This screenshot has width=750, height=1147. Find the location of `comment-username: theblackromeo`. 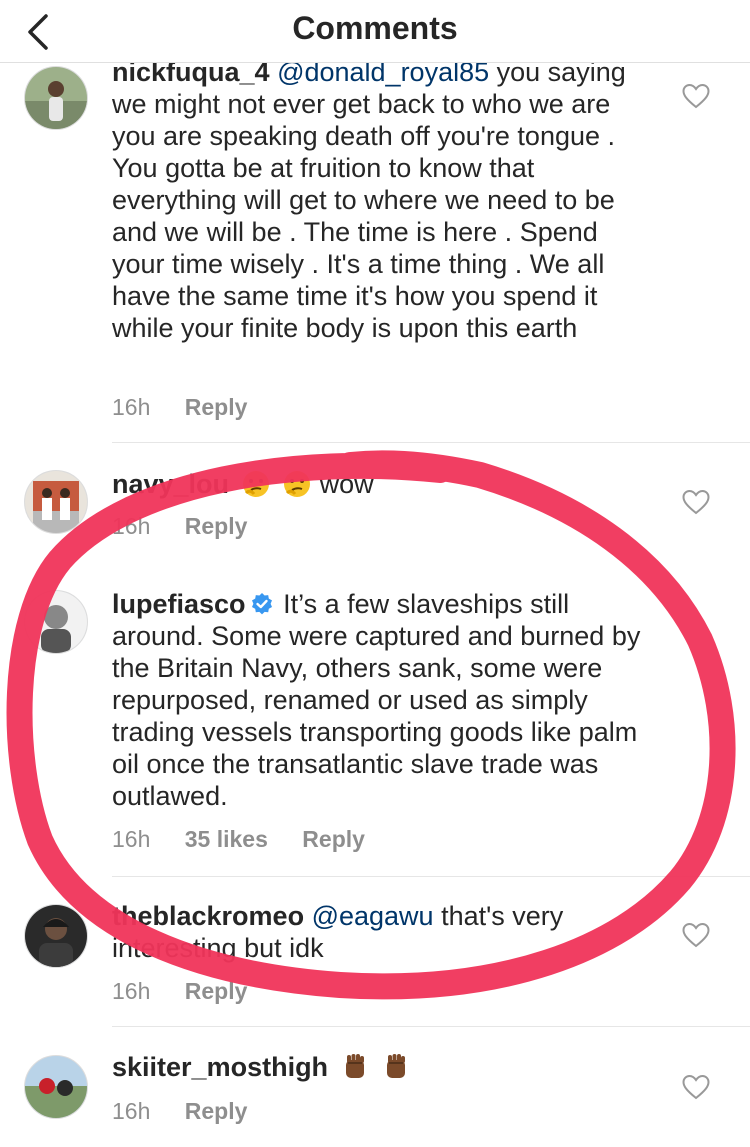

comment-username: theblackromeo is located at coordinates (208, 916).